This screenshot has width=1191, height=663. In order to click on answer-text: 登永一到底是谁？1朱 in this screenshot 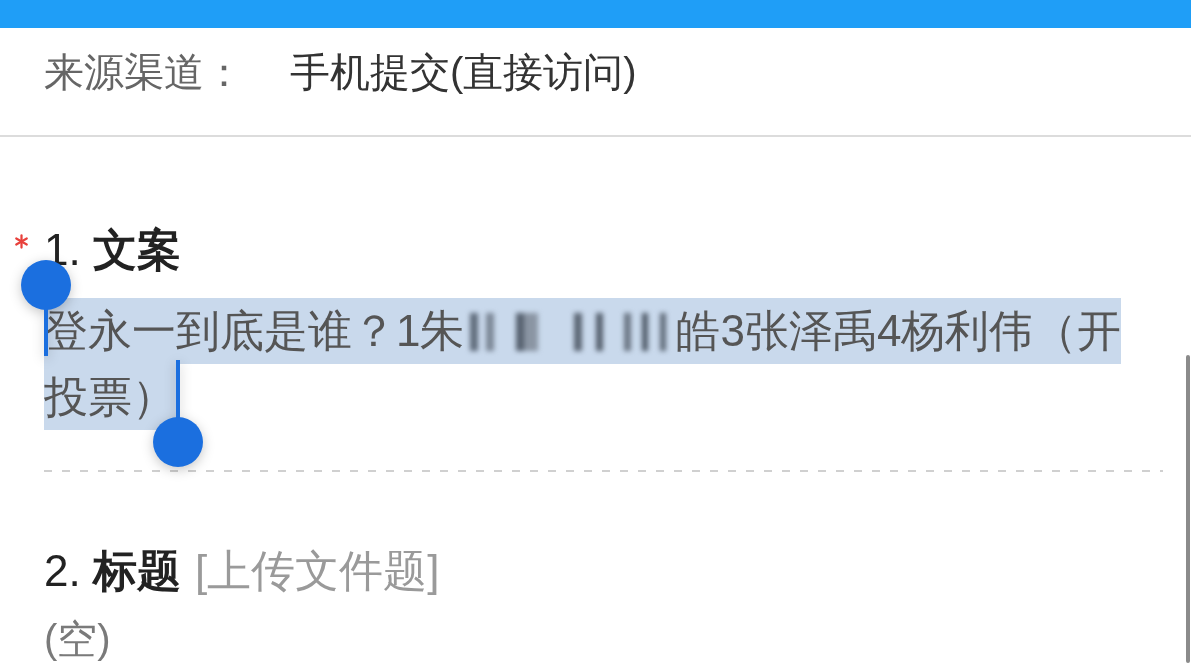, I will do `click(254, 331)`.